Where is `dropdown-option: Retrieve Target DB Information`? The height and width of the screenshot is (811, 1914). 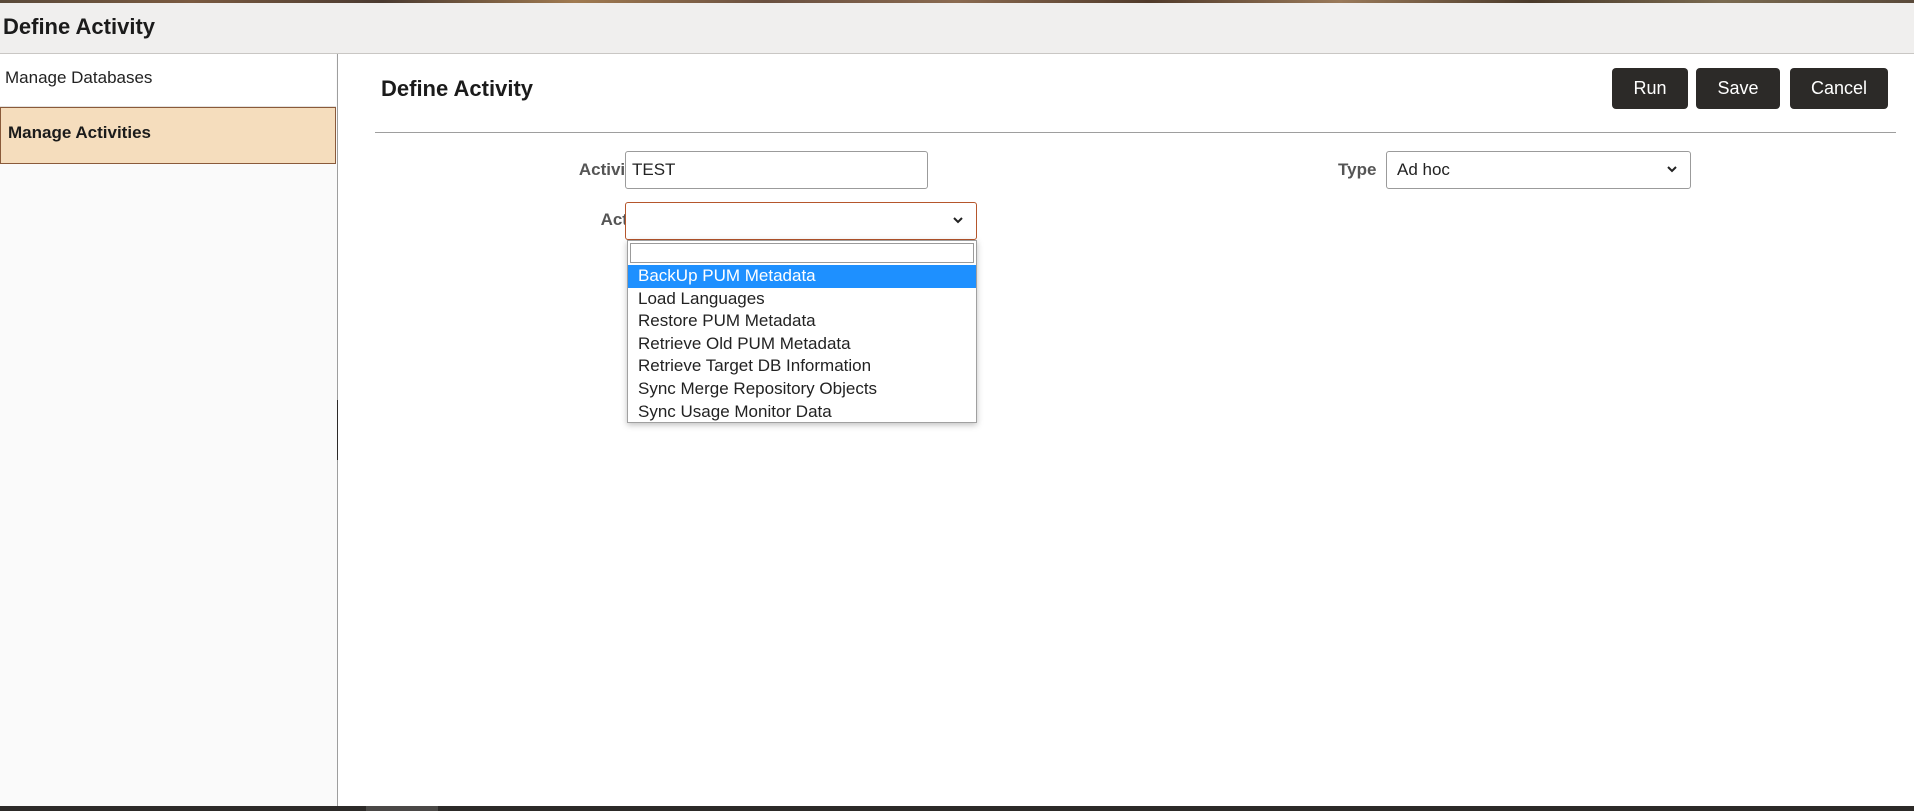
dropdown-option: Retrieve Target DB Information is located at coordinates (802, 366).